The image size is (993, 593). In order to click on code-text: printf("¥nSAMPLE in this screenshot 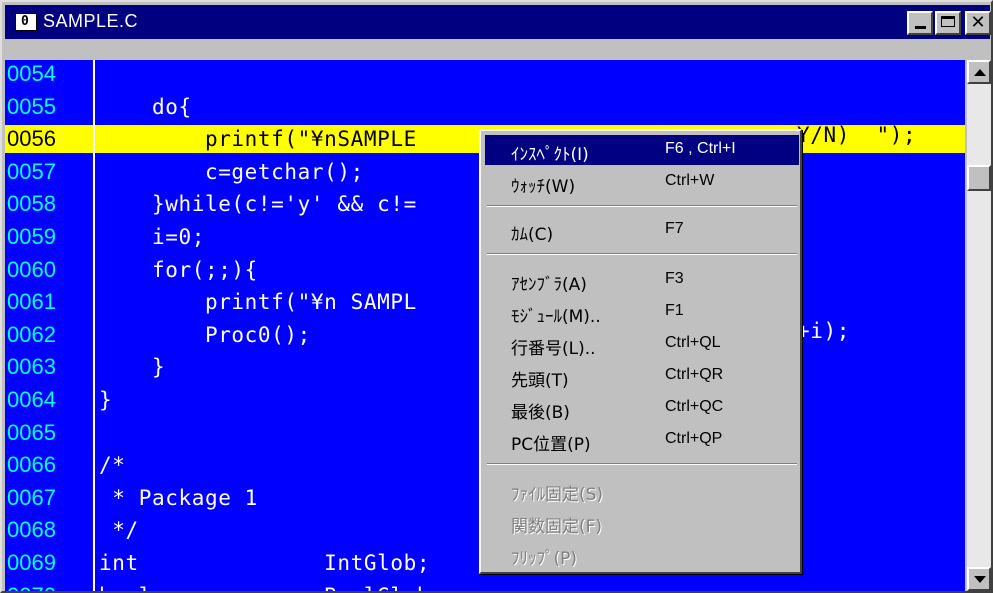, I will do `click(258, 139)`.